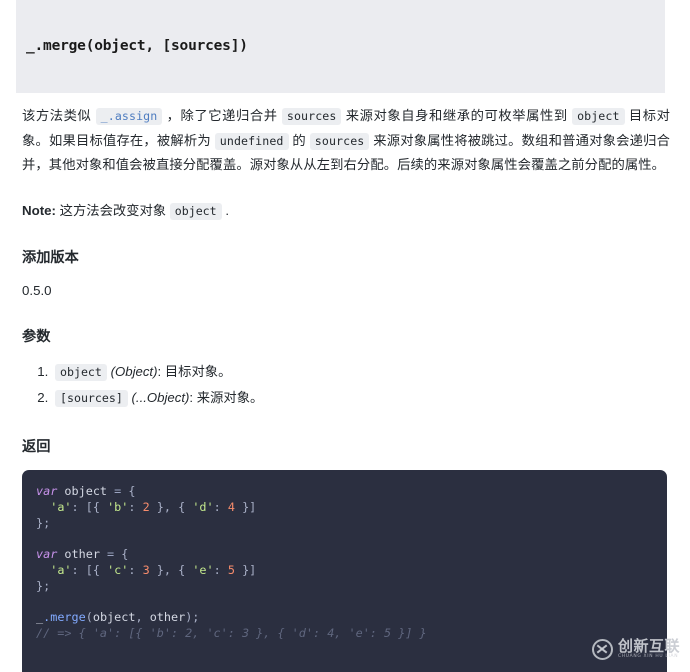  I want to click on since-version-value: 0.5.0, so click(37, 290).